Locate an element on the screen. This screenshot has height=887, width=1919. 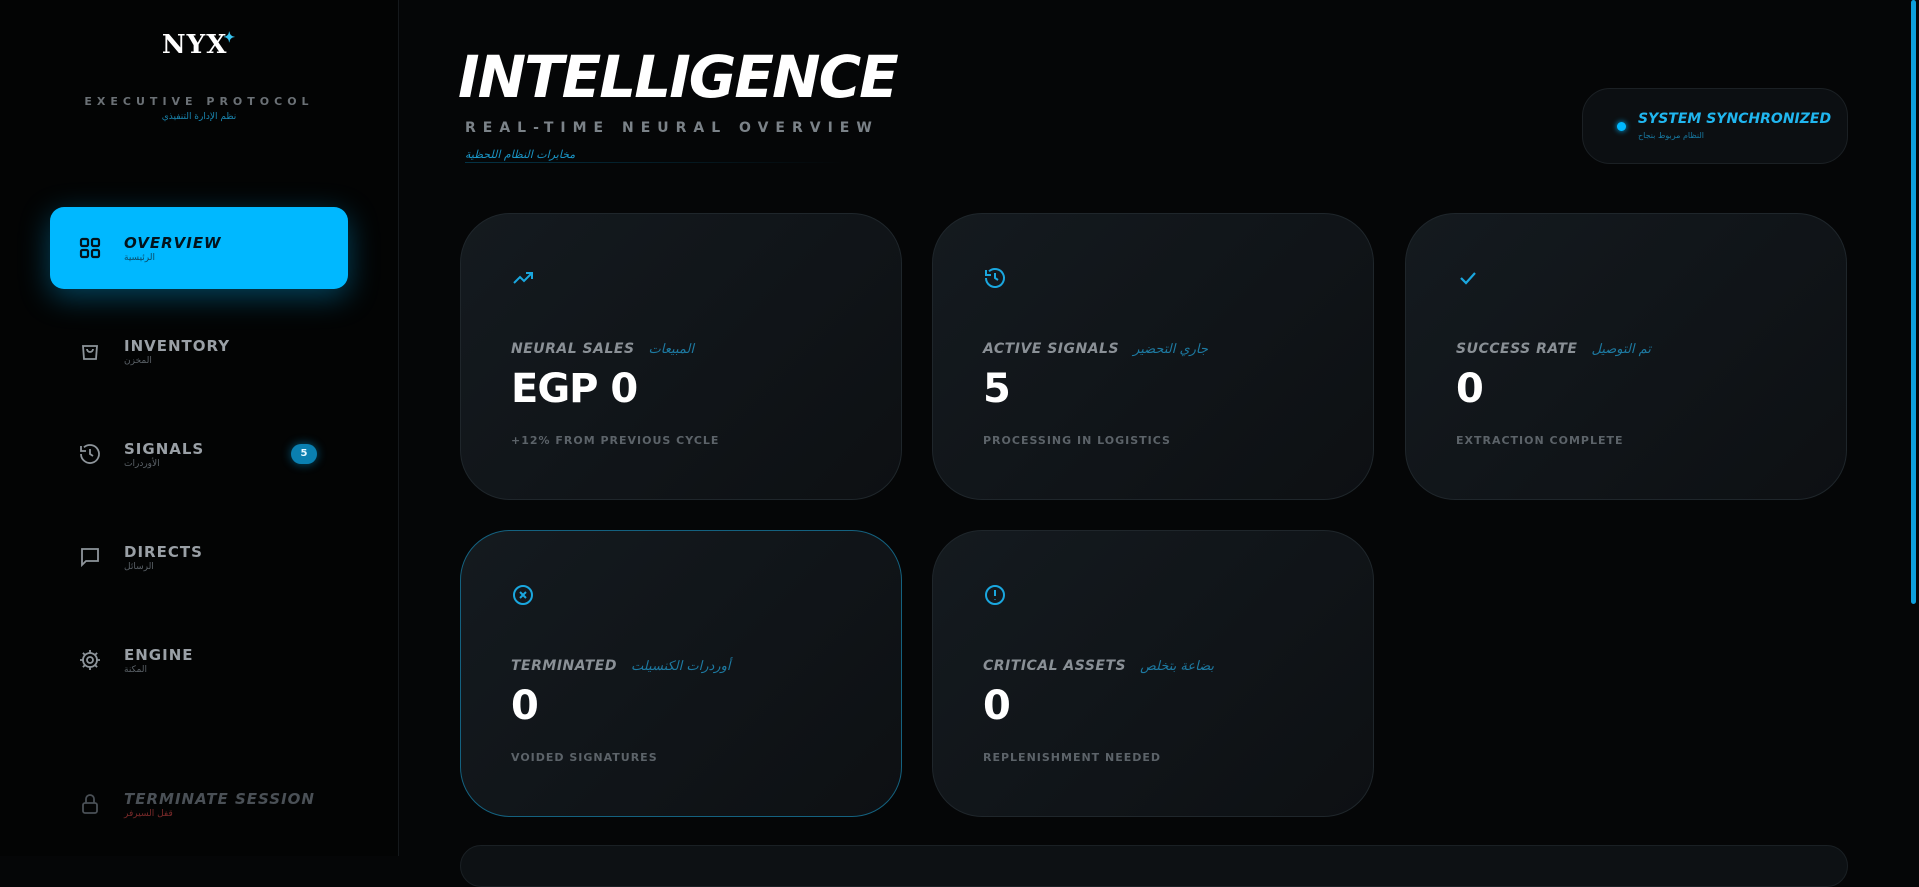
dashboard-icon is located at coordinates (90, 248).